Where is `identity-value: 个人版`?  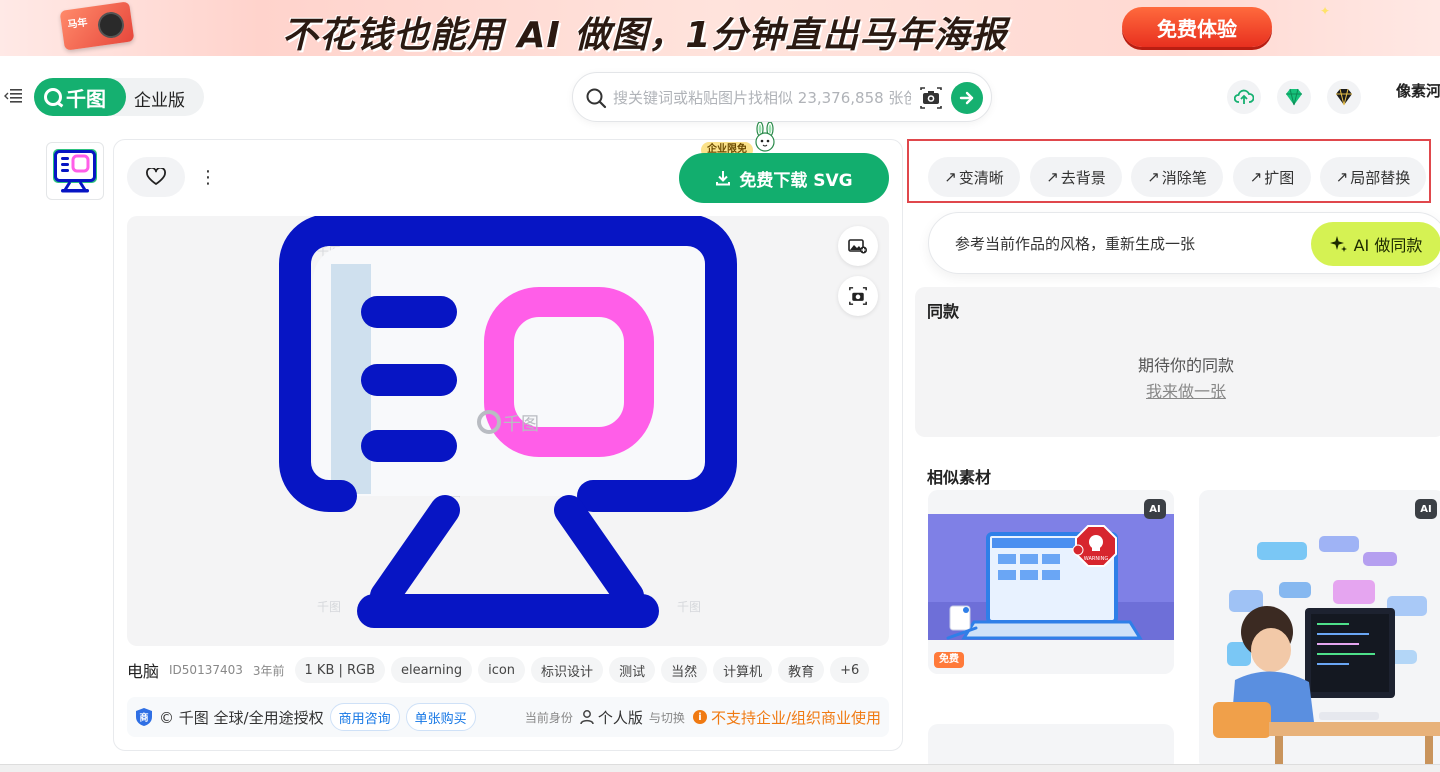
identity-value: 个人版 is located at coordinates (620, 717).